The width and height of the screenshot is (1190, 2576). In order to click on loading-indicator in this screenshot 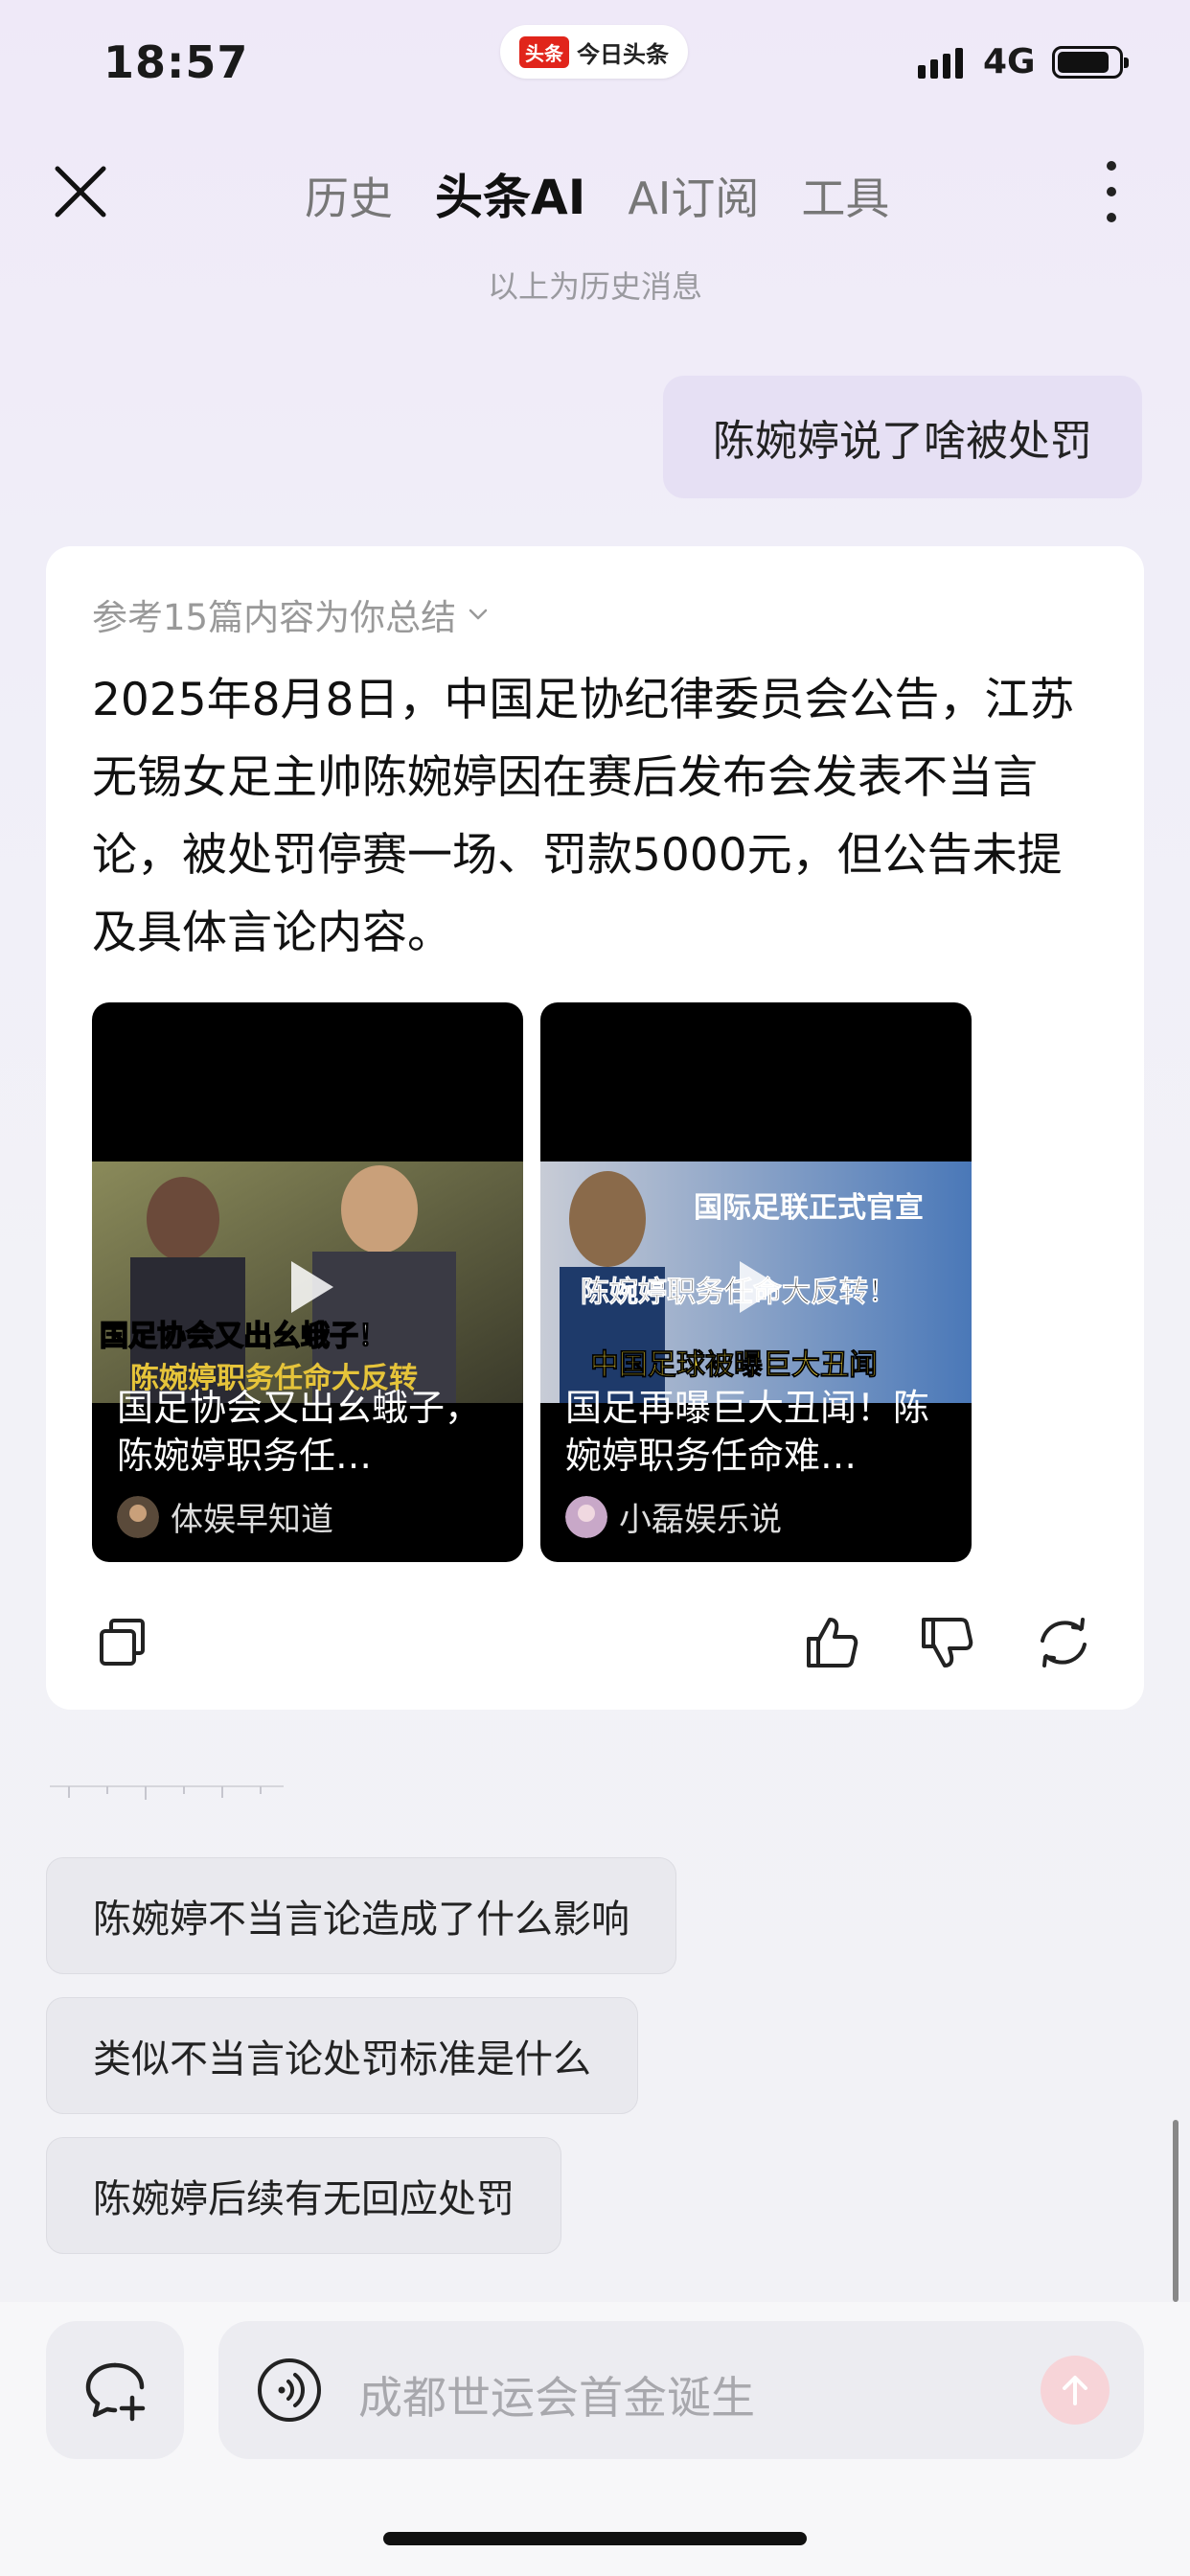, I will do `click(167, 1792)`.